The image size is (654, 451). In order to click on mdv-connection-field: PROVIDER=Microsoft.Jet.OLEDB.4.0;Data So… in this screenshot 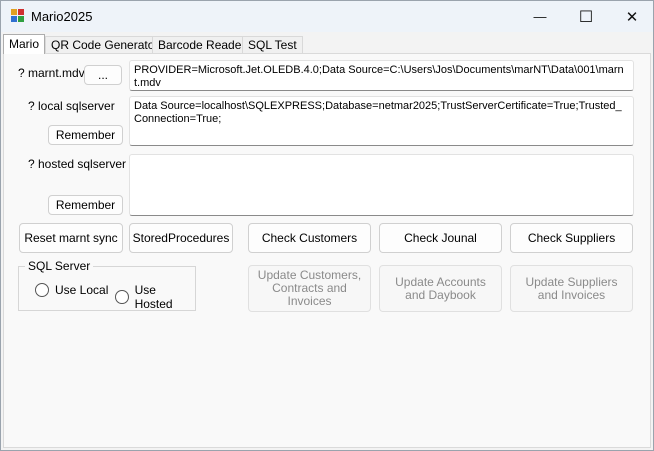, I will do `click(381, 75)`.